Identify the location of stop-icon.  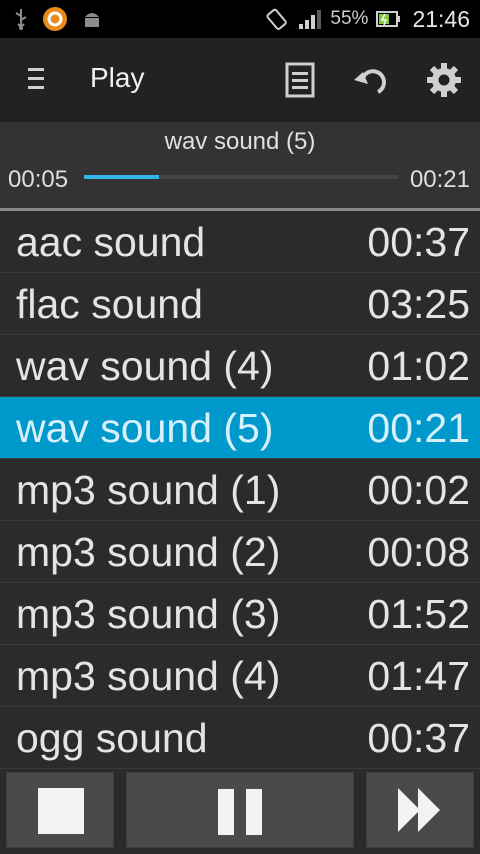
(61, 811).